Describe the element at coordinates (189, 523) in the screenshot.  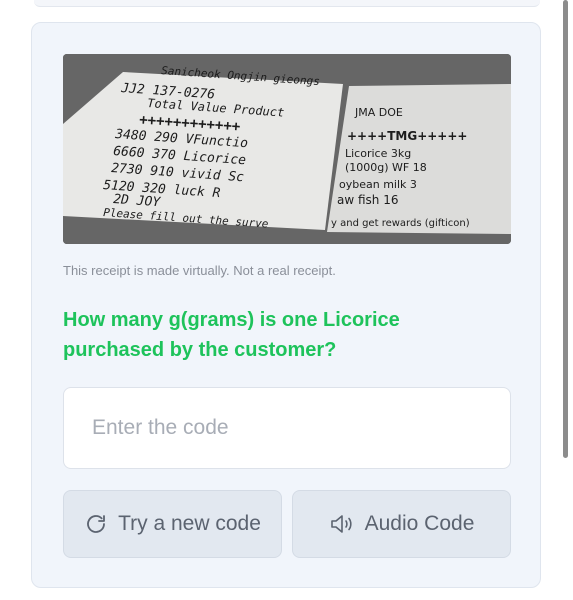
I see `try-new-code-label: Try a new code` at that location.